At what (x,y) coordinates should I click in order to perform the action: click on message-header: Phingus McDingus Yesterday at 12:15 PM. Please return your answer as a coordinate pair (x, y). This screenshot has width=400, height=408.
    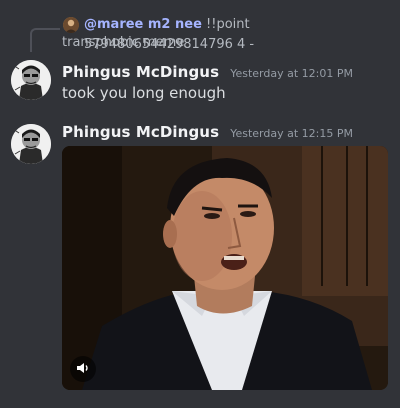
    Looking at the image, I should click on (207, 132).